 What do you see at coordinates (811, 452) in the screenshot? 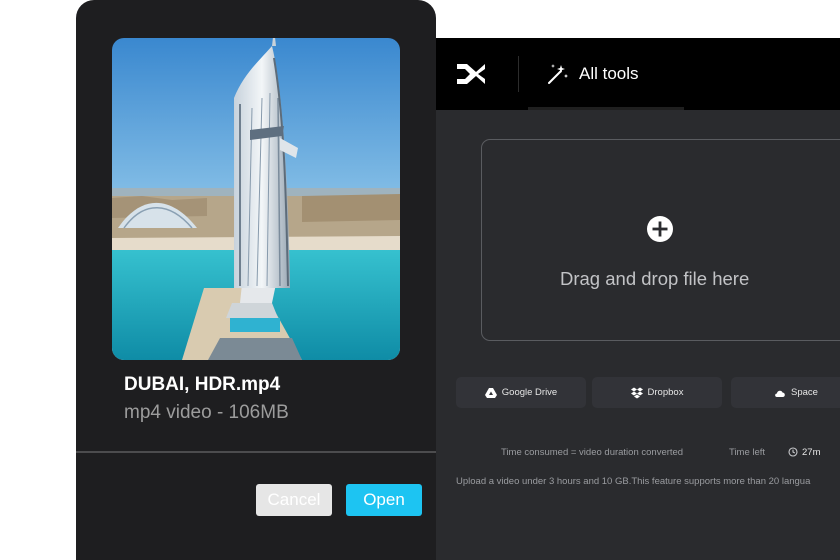
I see `time-left-value: 27m` at bounding box center [811, 452].